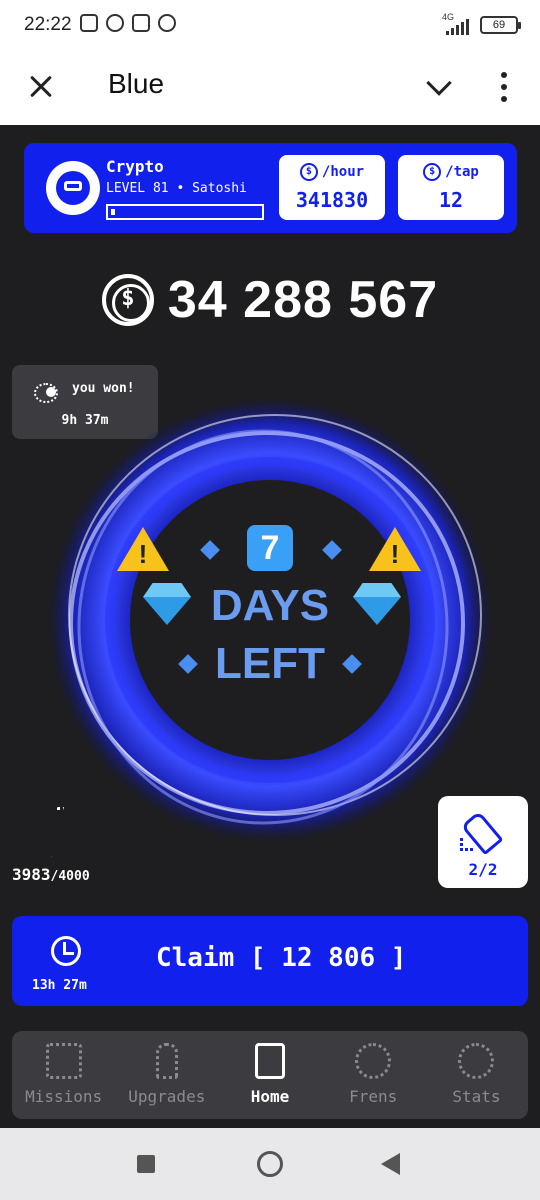  I want to click on energy-current: 3983, so click(31, 874).